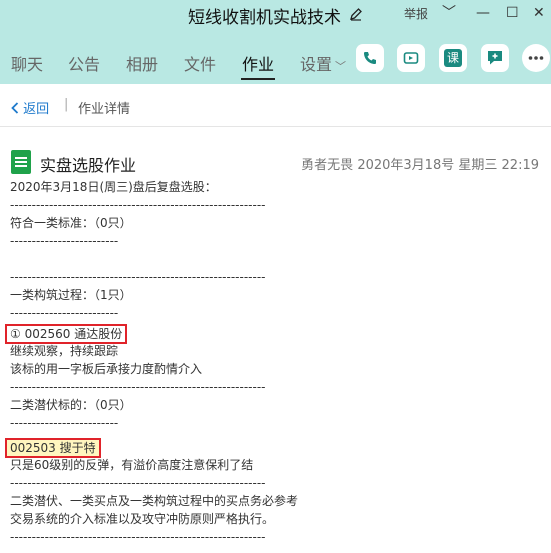 Image resolution: width=551 pixels, height=553 pixels. What do you see at coordinates (71, 295) in the screenshot?
I see `body-line: 一类构筑过程：（1只）` at bounding box center [71, 295].